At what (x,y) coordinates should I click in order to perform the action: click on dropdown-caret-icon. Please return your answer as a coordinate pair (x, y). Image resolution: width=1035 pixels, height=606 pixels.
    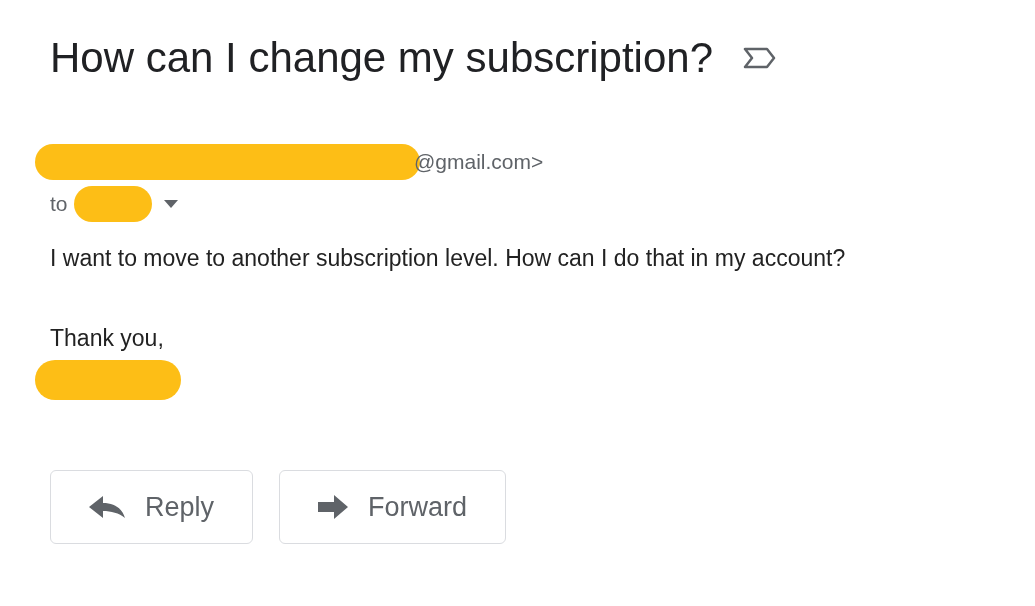
    Looking at the image, I should click on (170, 204).